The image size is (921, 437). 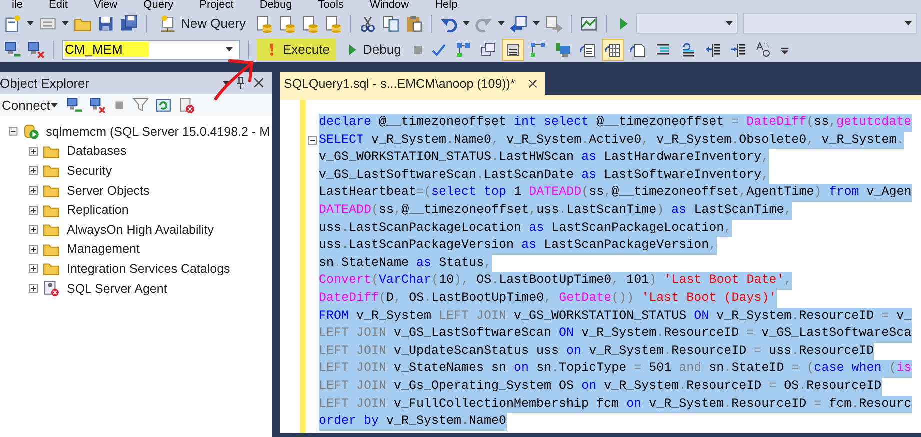 I want to click on panel-title: Object Explorer, so click(x=45, y=83).